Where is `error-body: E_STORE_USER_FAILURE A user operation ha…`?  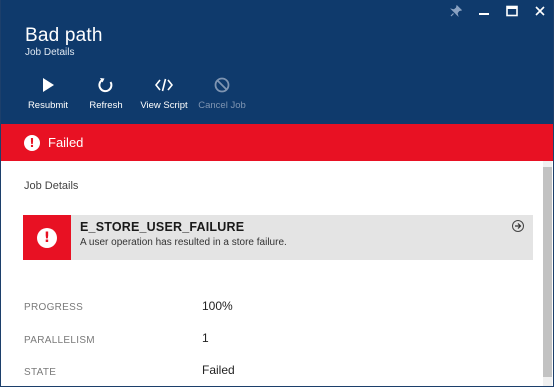
error-body: E_STORE_USER_FAILURE A user operation ha… is located at coordinates (179, 237).